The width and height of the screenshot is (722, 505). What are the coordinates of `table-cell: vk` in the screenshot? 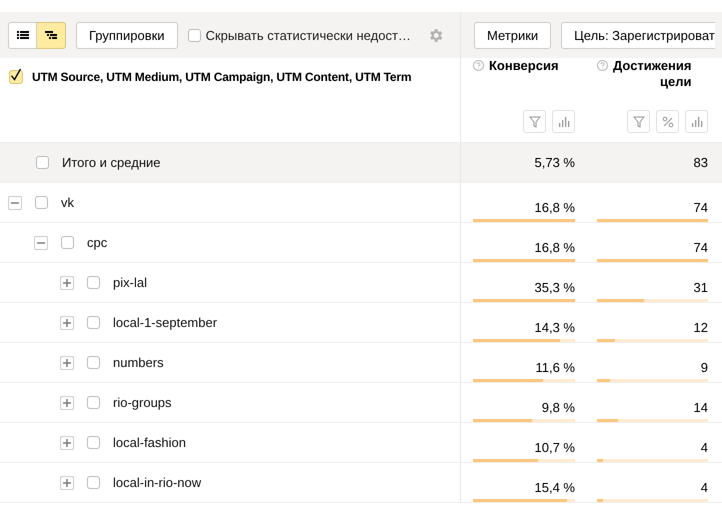 It's located at (67, 202).